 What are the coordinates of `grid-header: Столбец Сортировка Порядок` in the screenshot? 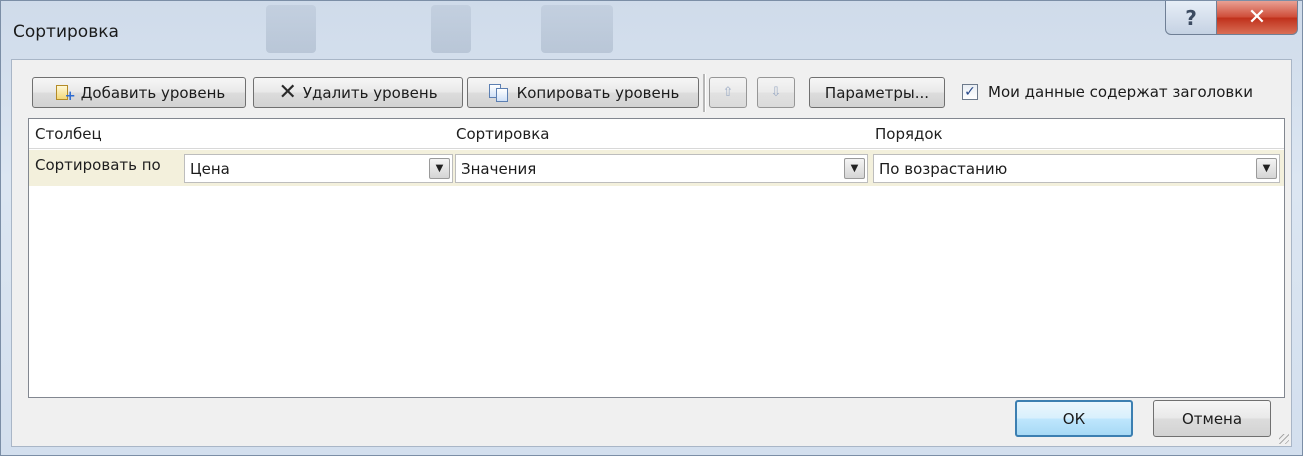 It's located at (656, 134).